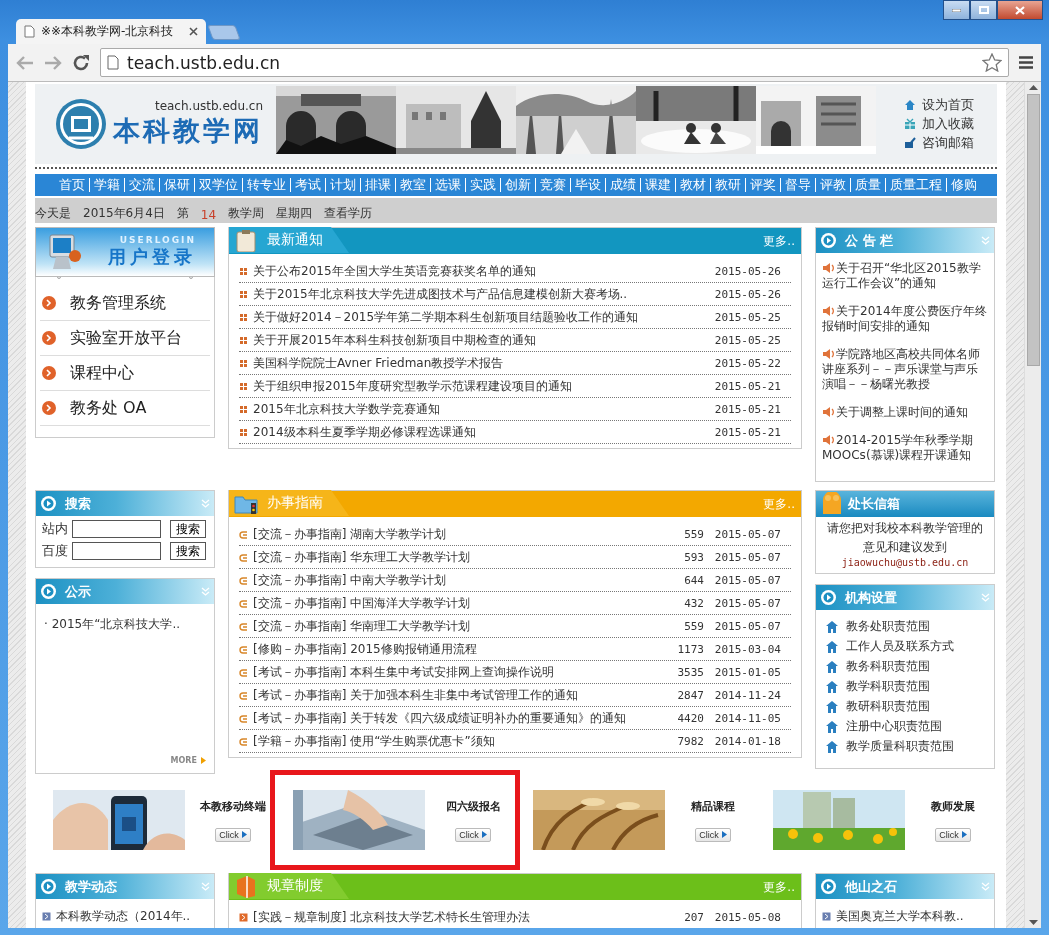  What do you see at coordinates (992, 62) in the screenshot?
I see `star-icon` at bounding box center [992, 62].